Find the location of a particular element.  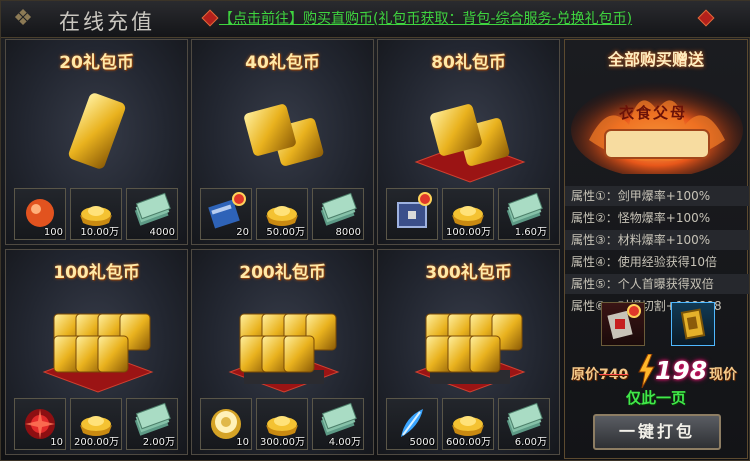

attribute-line: 属性②：怪物爆率+100% is located at coordinates (641, 218).